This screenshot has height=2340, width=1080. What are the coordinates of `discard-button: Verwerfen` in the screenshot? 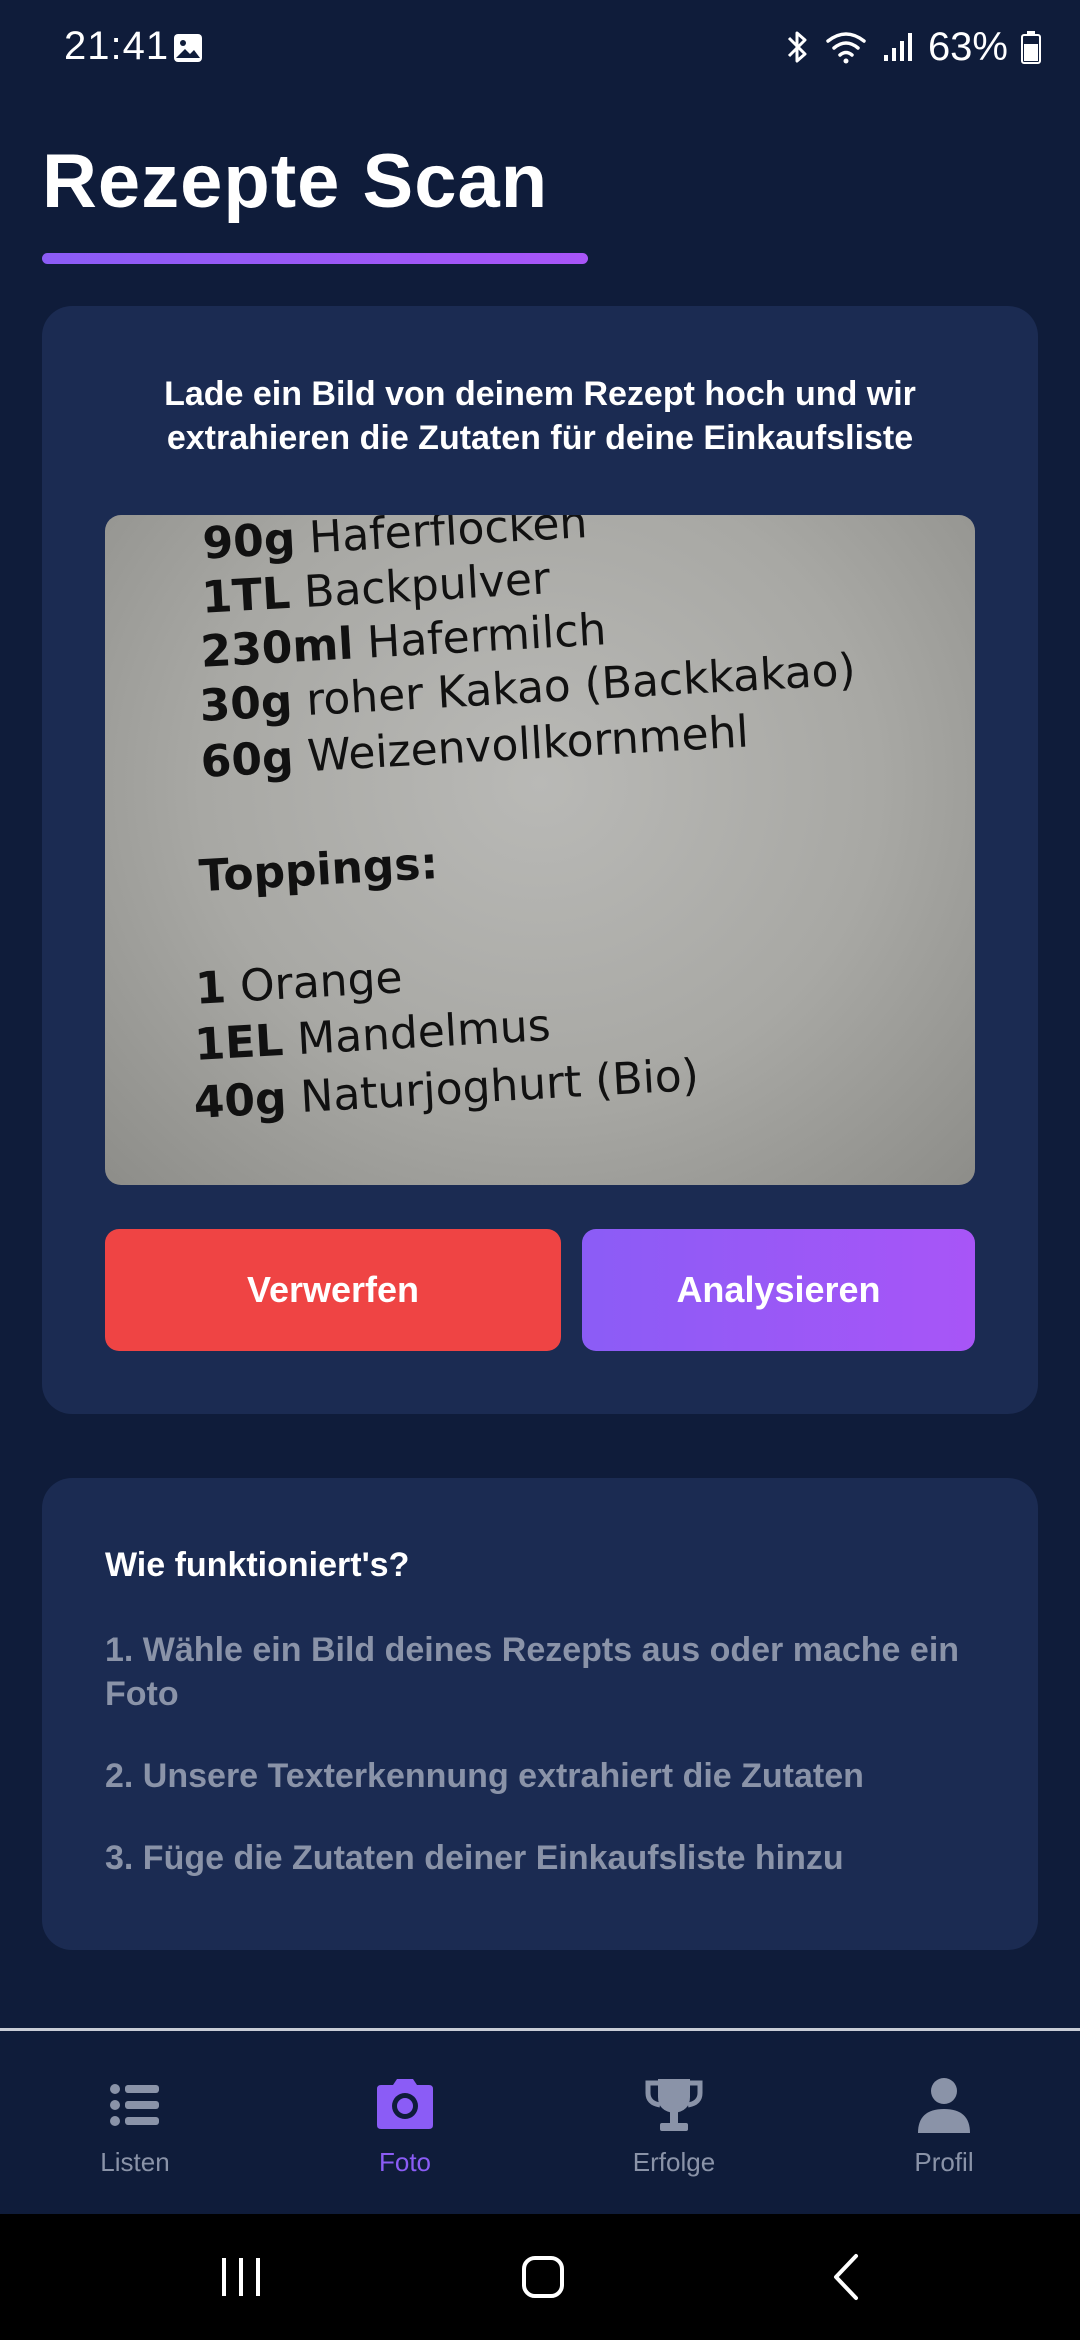 It's located at (333, 1290).